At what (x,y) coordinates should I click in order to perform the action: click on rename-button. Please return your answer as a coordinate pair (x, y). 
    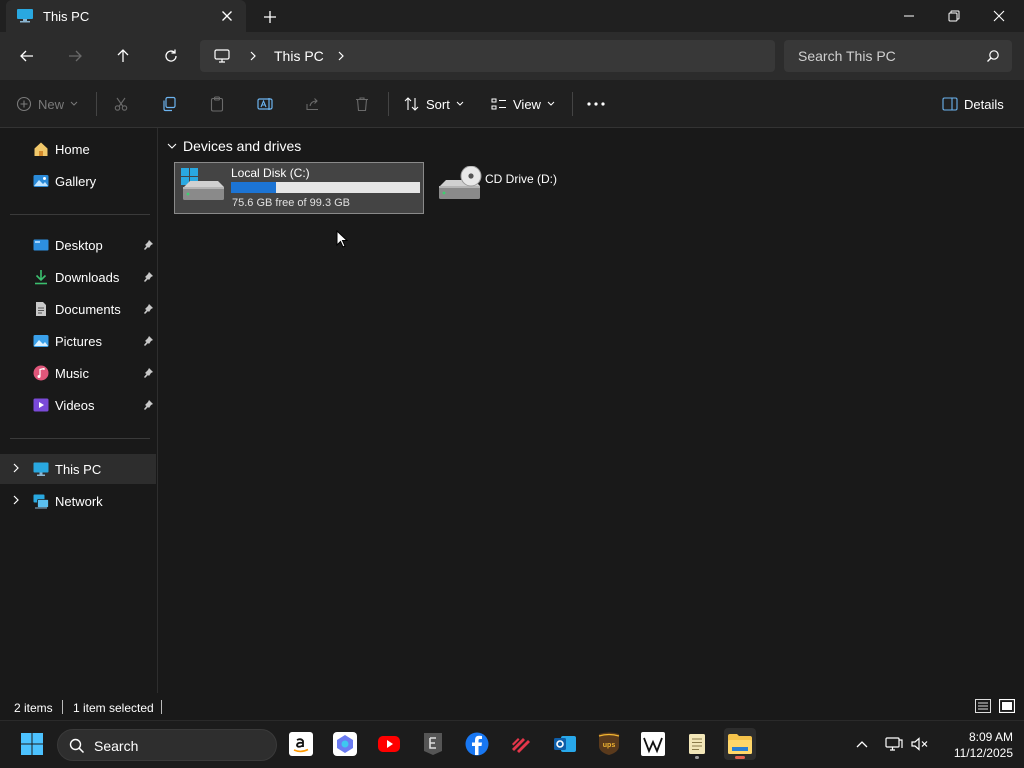
    Looking at the image, I should click on (266, 104).